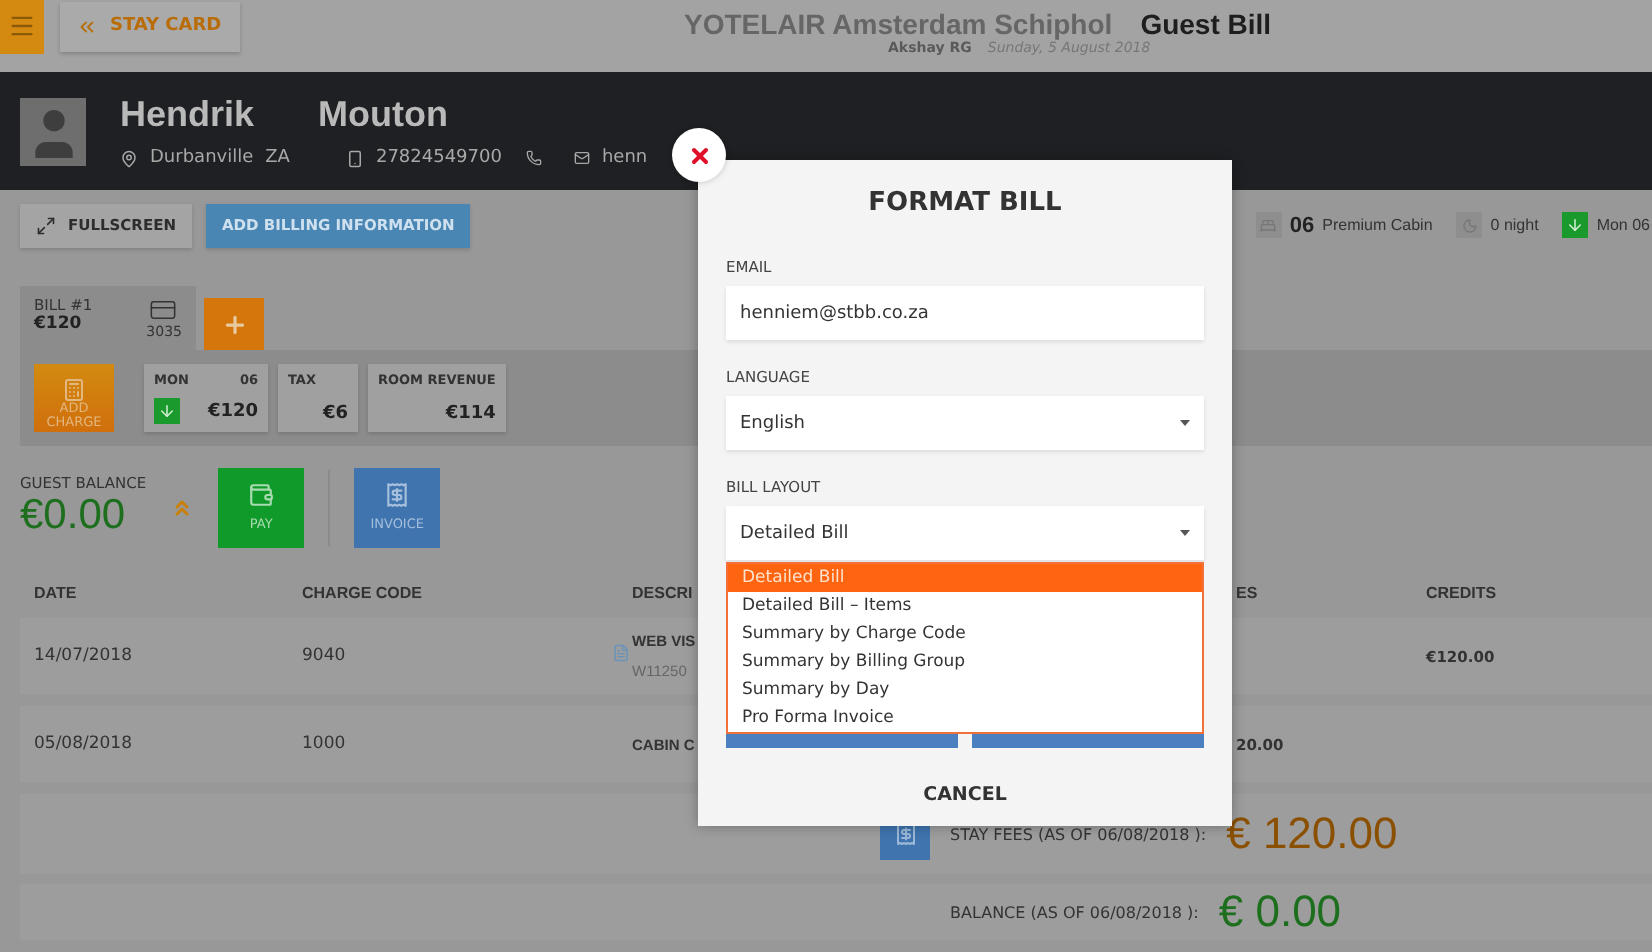  I want to click on total-amount: € 120.00, so click(1312, 834).